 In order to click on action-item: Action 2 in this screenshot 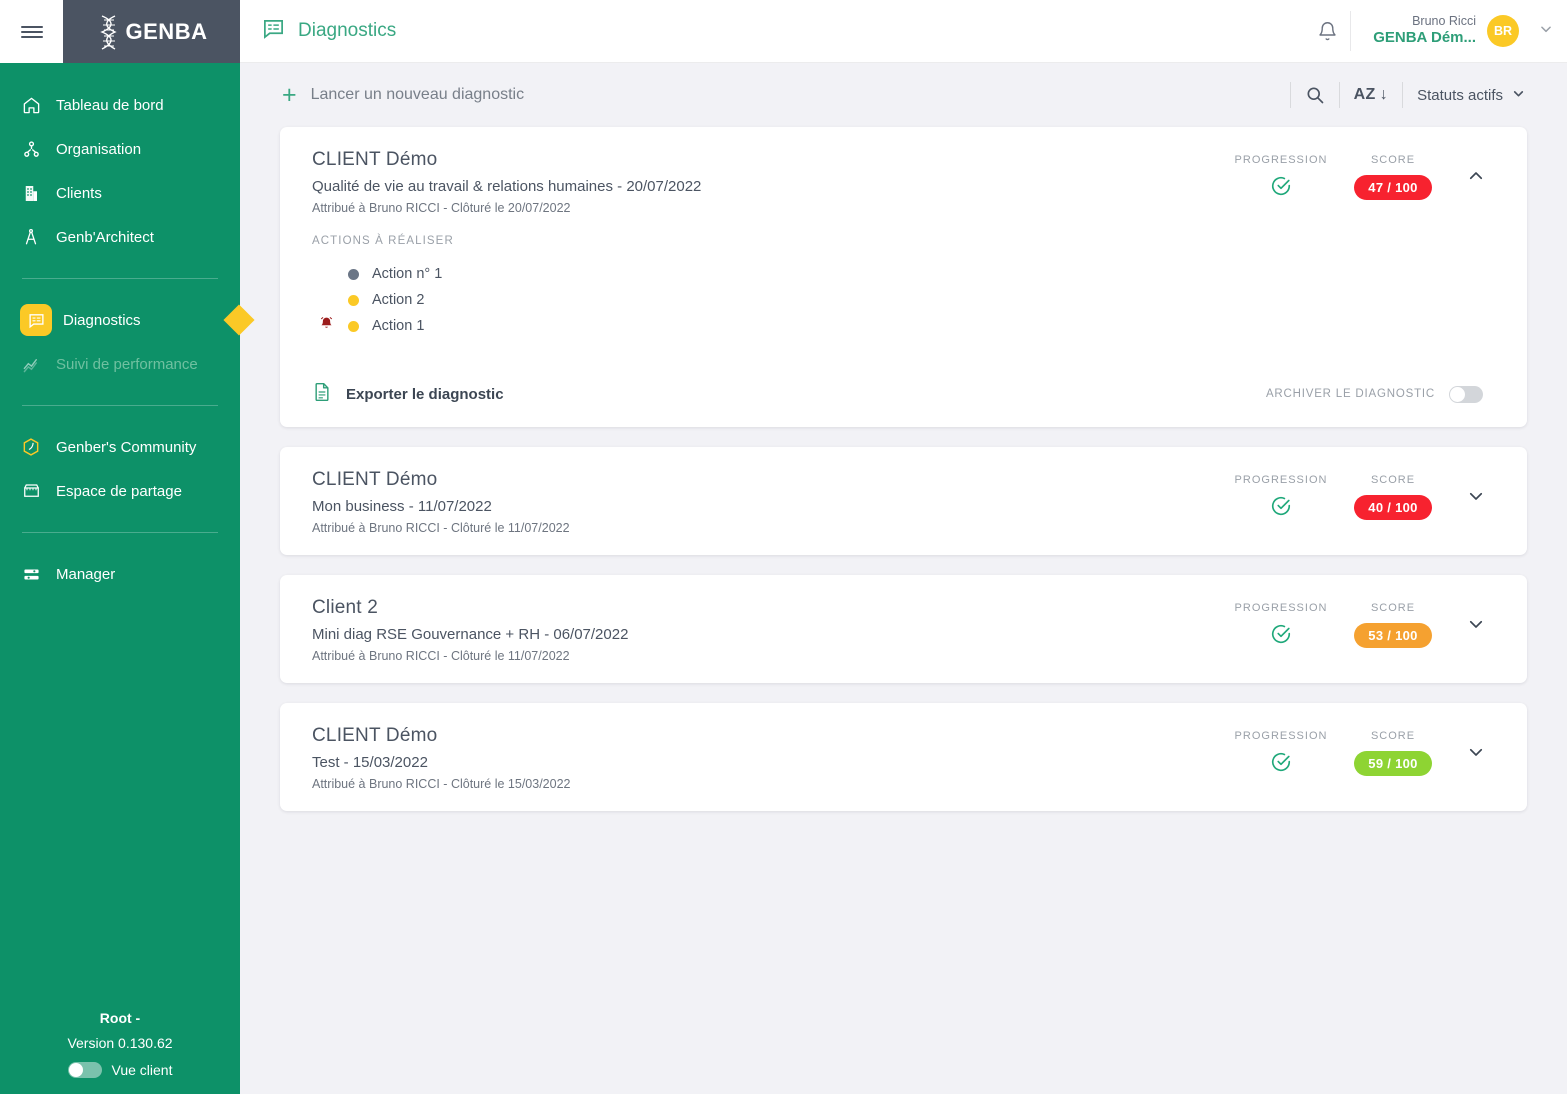, I will do `click(903, 300)`.